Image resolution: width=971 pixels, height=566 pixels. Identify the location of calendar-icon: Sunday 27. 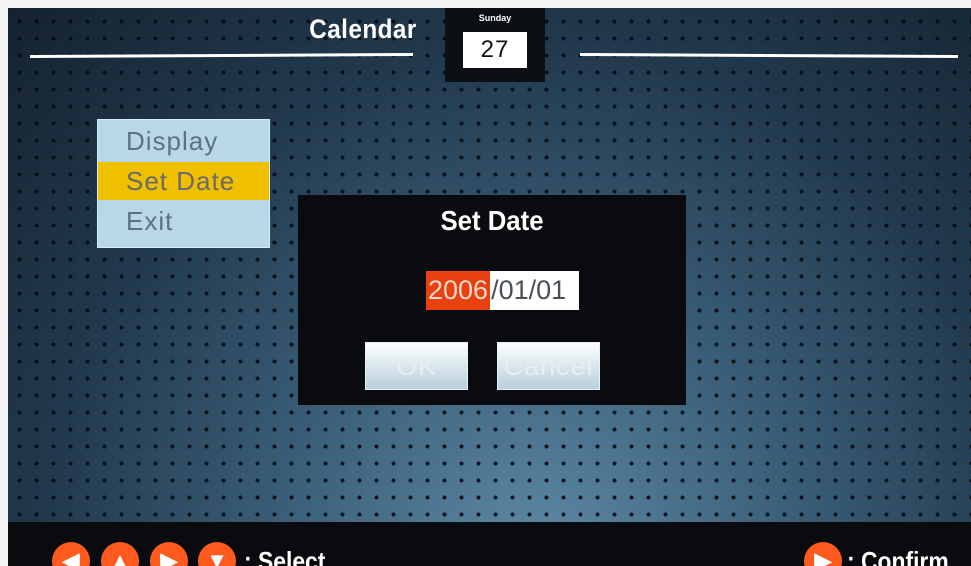
(495, 45).